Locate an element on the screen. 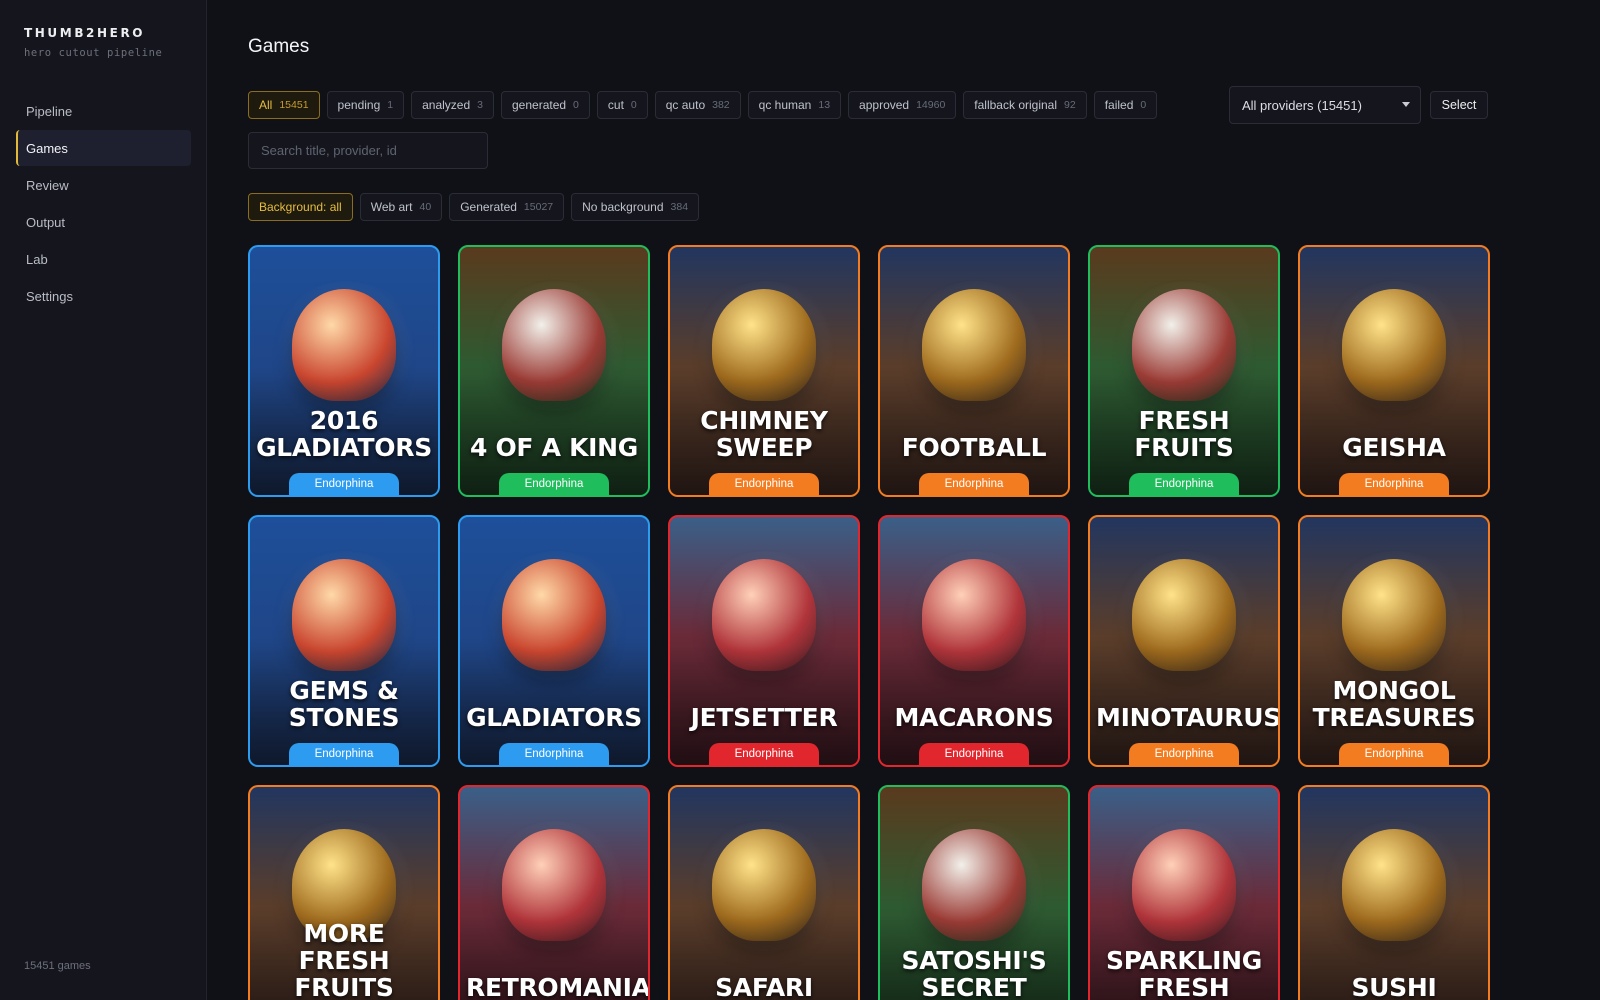 The image size is (1600, 1000). filter-chip-fallback-original: fallback original 92 is located at coordinates (1025, 105).